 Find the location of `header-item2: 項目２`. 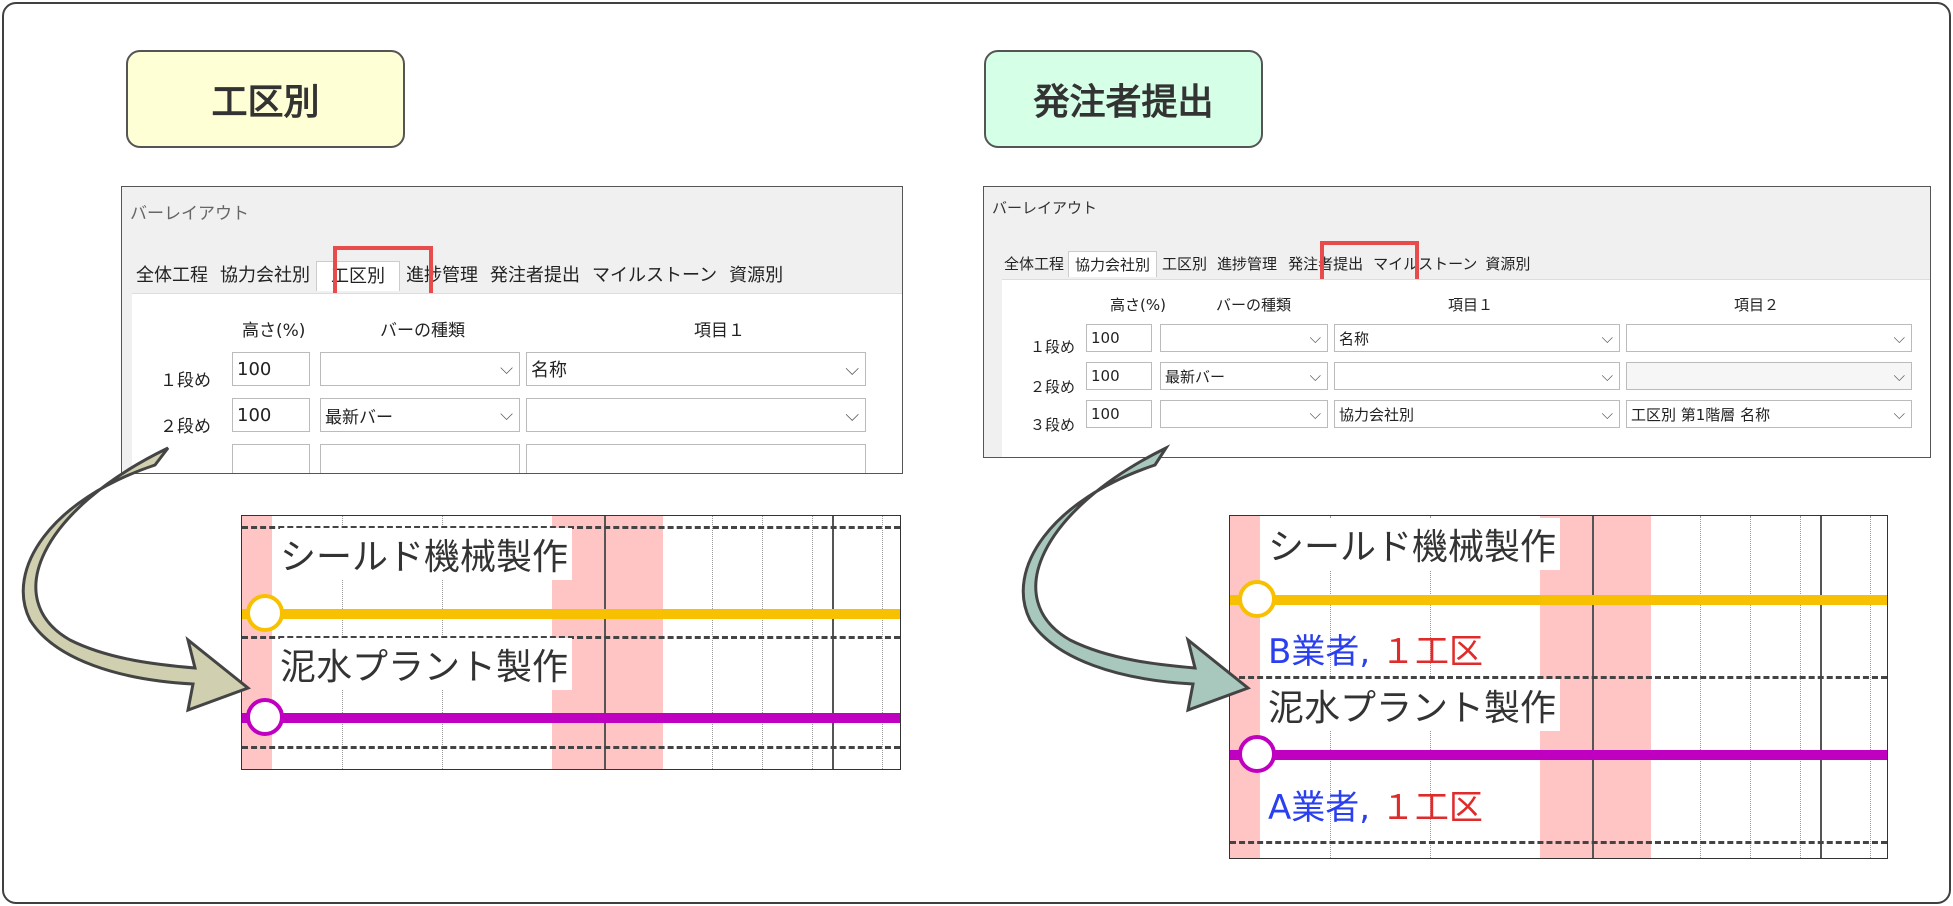

header-item2: 項目２ is located at coordinates (1757, 305).